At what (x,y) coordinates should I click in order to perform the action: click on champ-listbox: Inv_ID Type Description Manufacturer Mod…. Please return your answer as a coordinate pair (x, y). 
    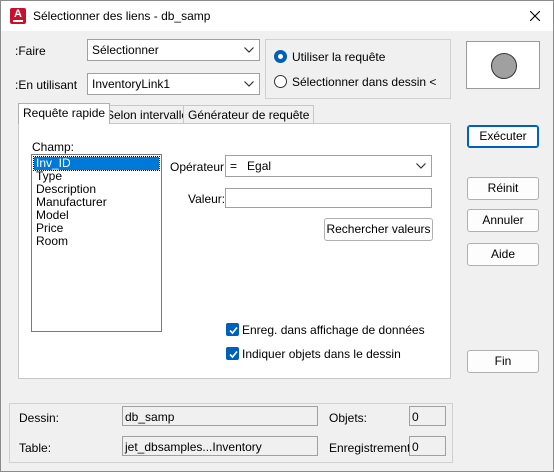
    Looking at the image, I should click on (96, 243).